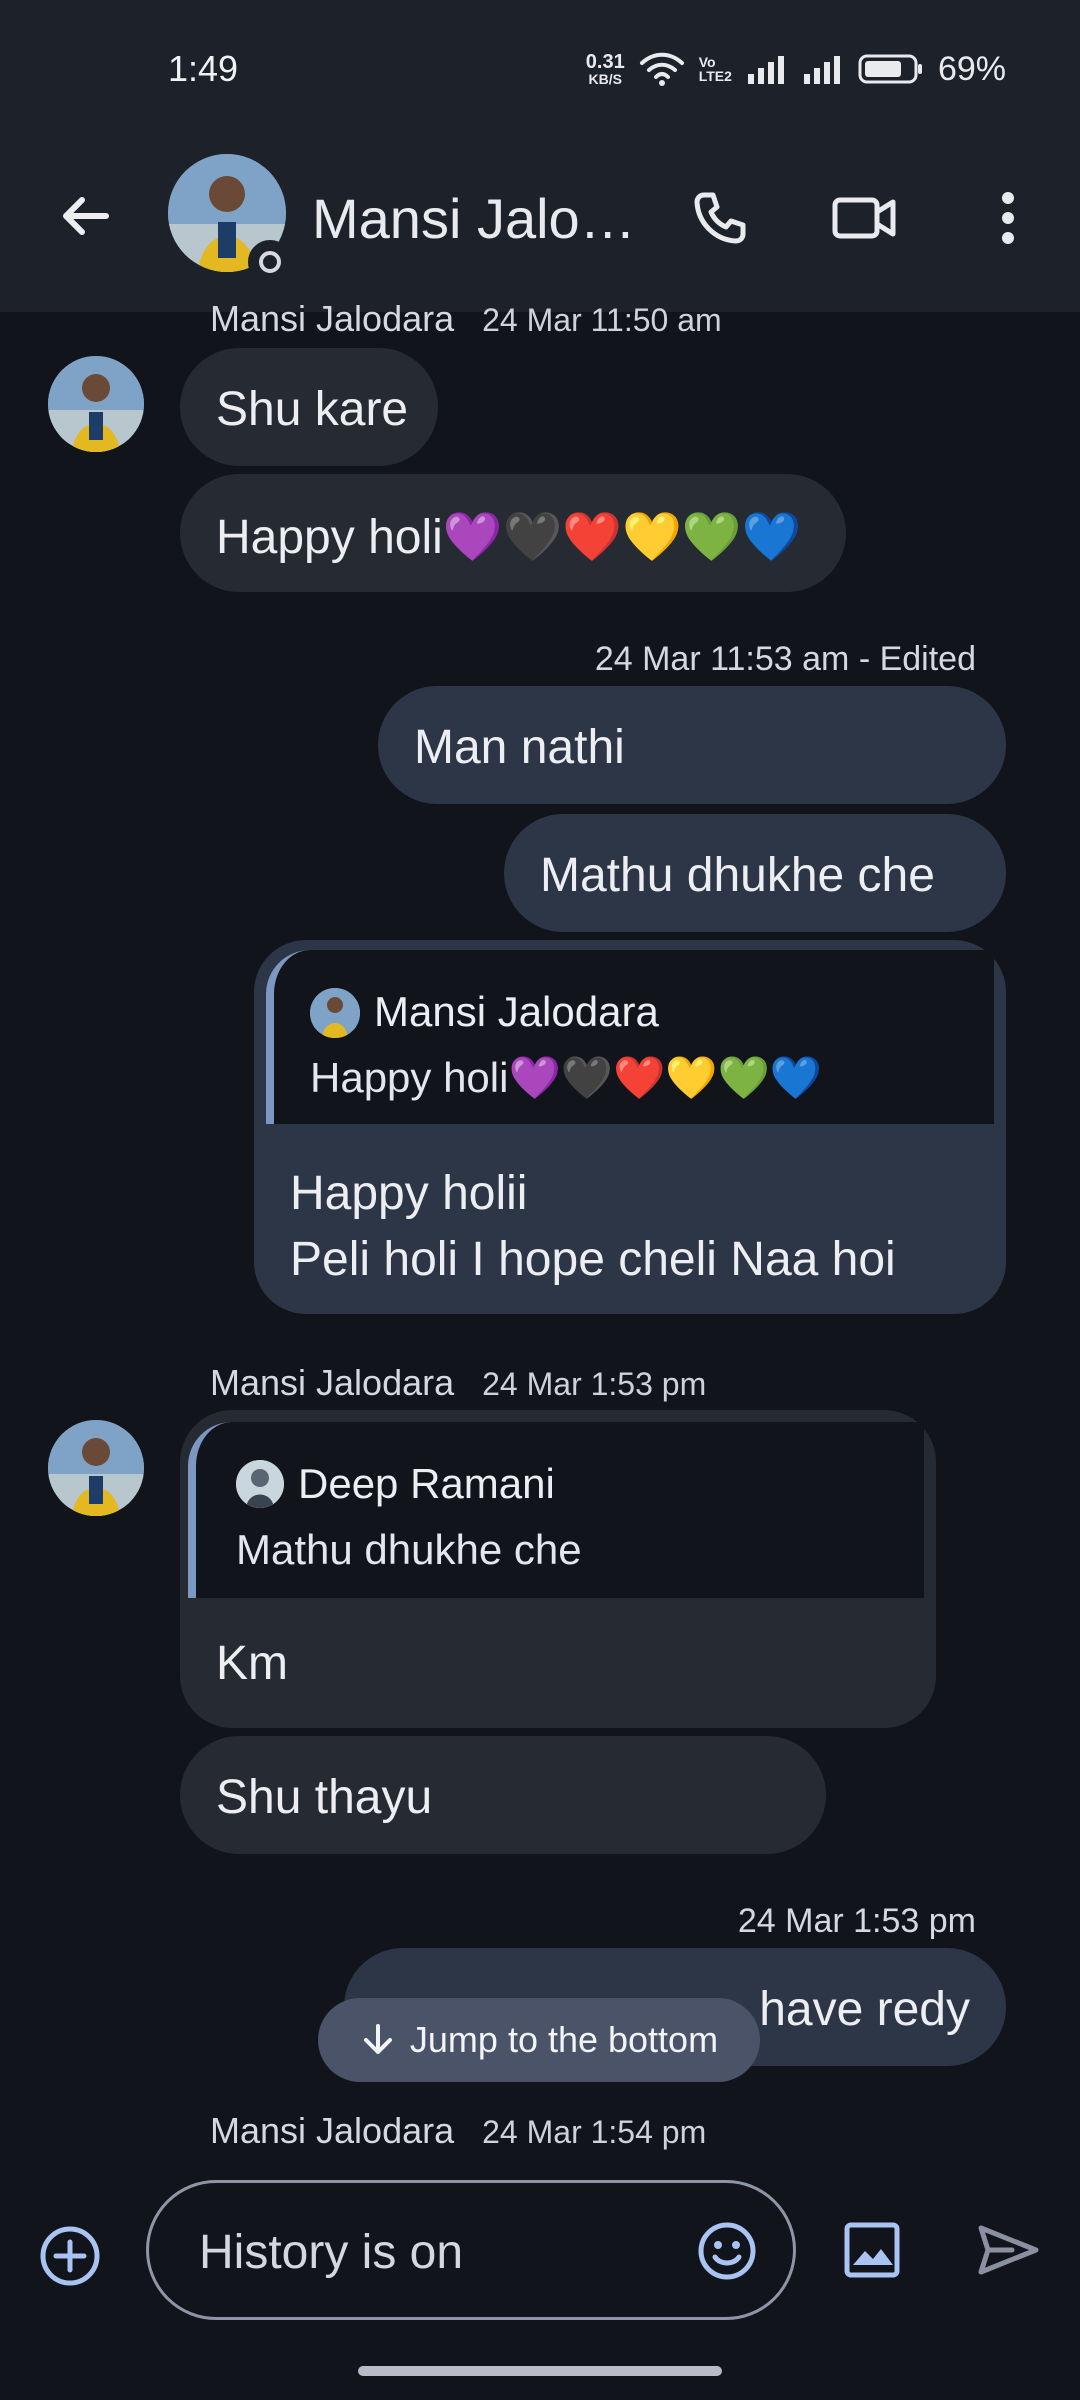 Image resolution: width=1080 pixels, height=2400 pixels. I want to click on message-header: Mansi Jalodara 24 Mar 11:50 am, so click(466, 319).